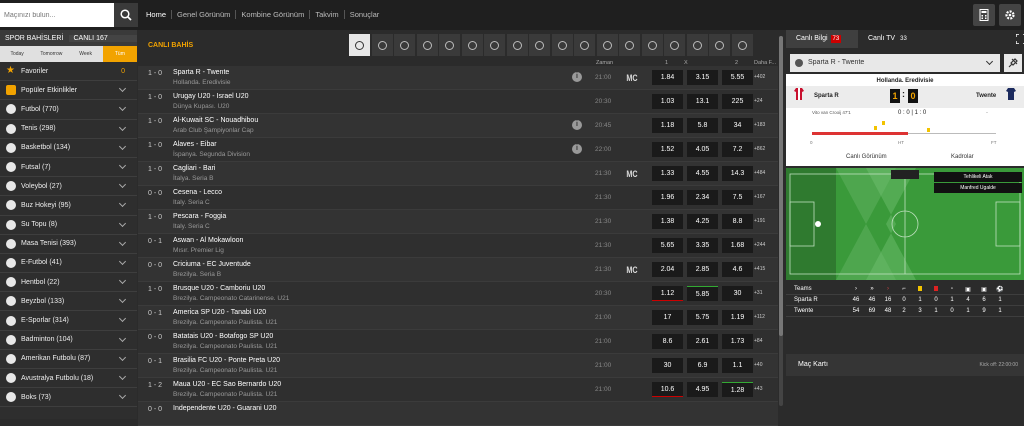 Image resolution: width=1024 pixels, height=426 pixels. I want to click on match-teams: Al-Kuwait SC - Nouadhibou, so click(215, 120).